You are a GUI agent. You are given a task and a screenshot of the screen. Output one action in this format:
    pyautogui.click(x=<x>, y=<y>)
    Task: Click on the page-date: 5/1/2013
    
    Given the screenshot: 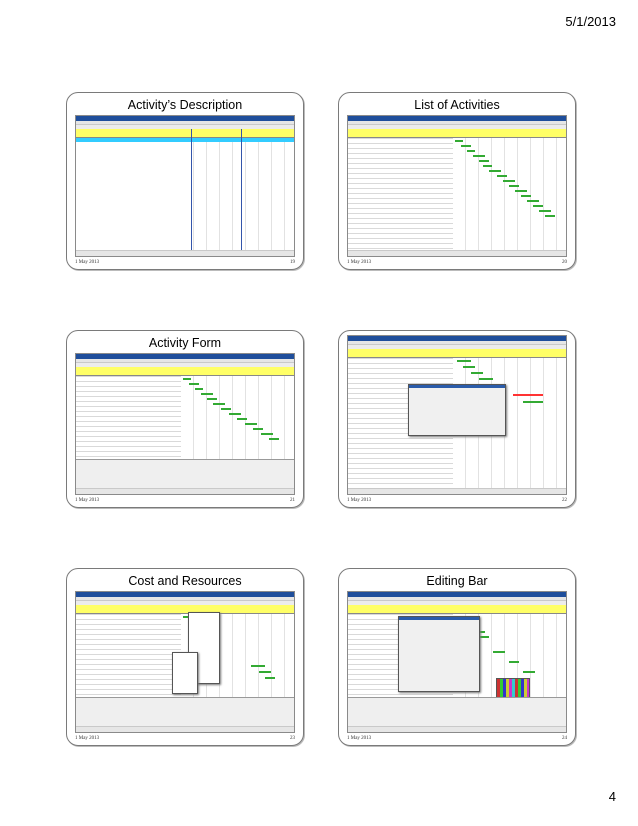 What is the action you would take?
    pyautogui.click(x=590, y=21)
    